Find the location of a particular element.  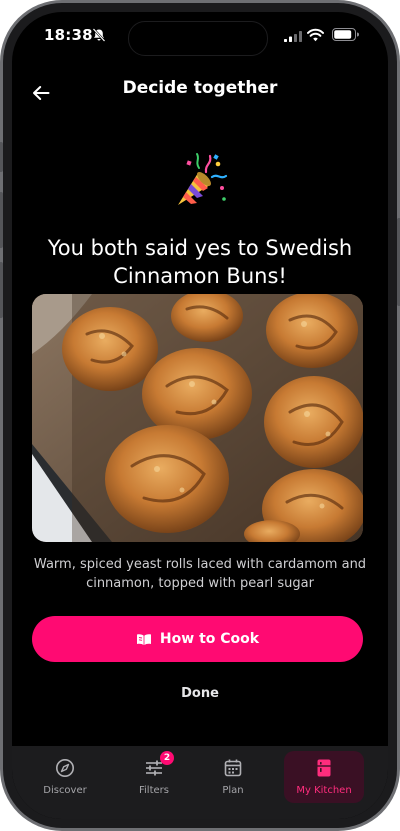

tab-discover: Discover is located at coordinates (65, 777).